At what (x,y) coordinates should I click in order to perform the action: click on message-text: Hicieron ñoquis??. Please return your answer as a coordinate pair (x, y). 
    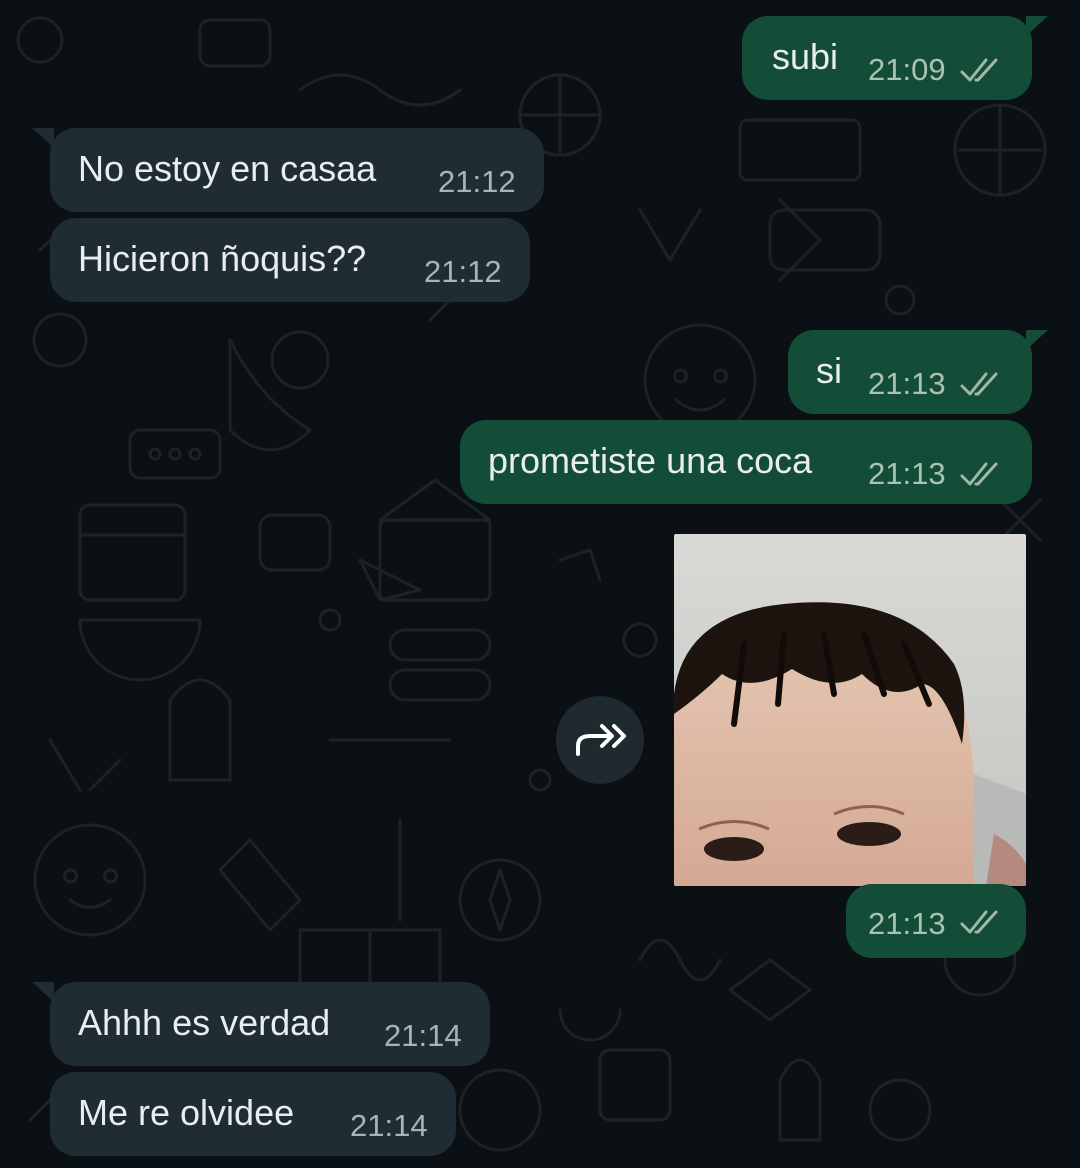
    Looking at the image, I should click on (222, 258).